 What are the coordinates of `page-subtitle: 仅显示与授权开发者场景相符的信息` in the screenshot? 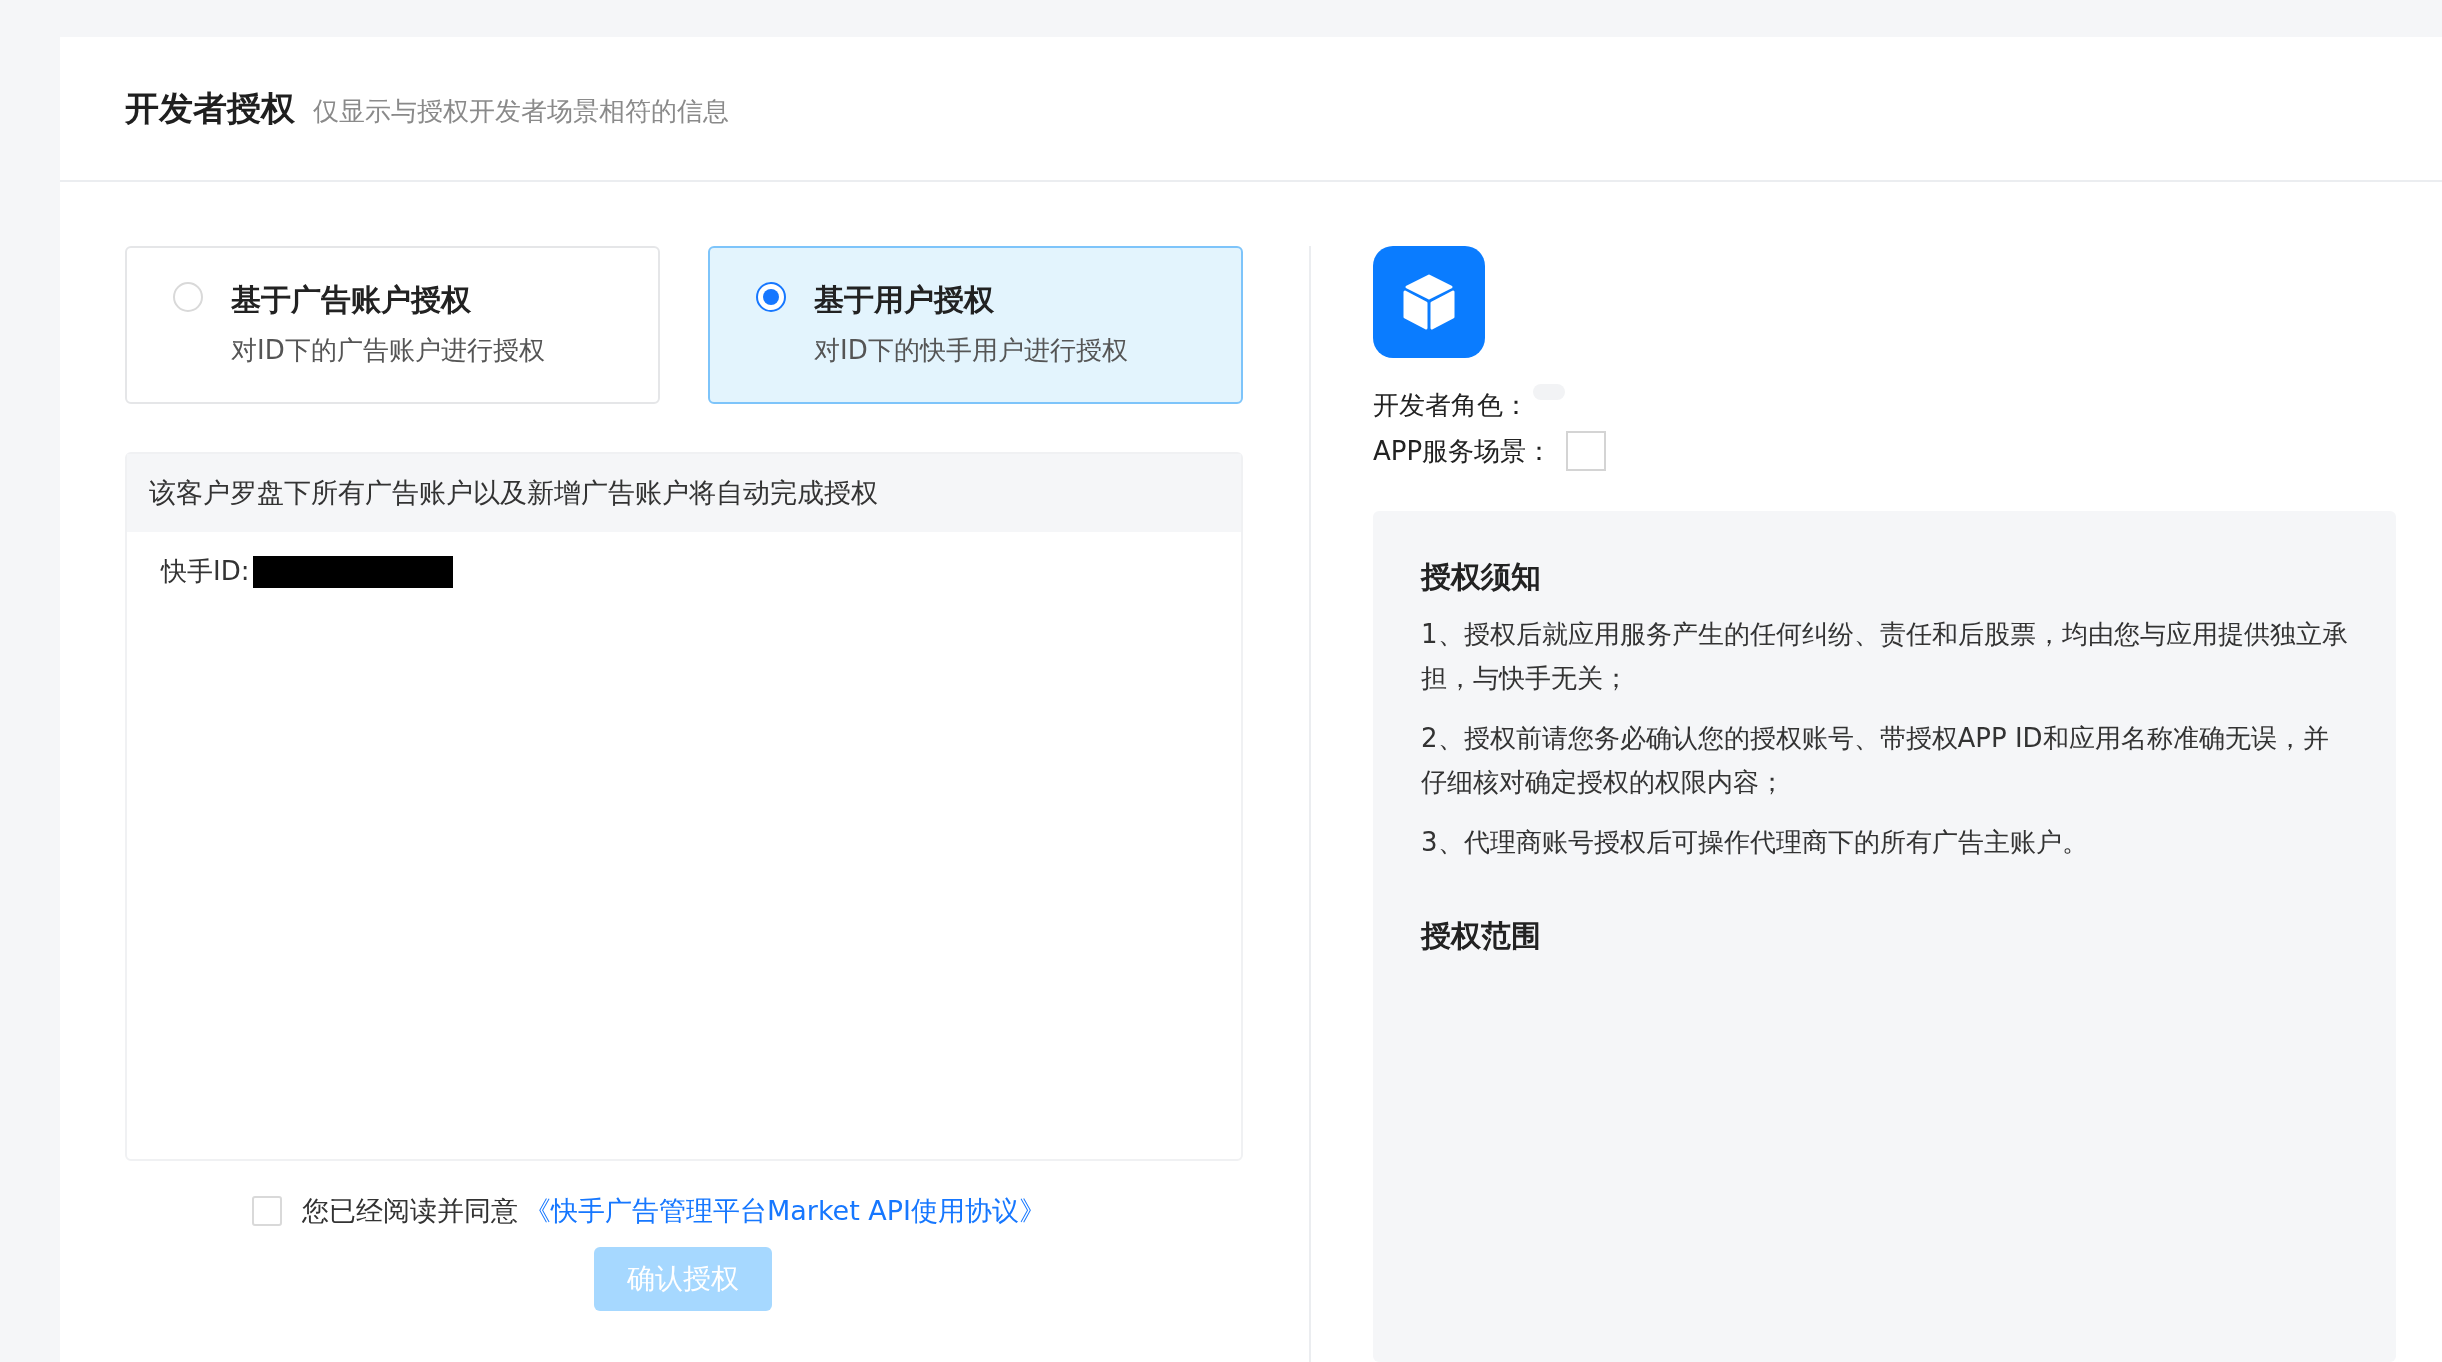 It's located at (521, 111).